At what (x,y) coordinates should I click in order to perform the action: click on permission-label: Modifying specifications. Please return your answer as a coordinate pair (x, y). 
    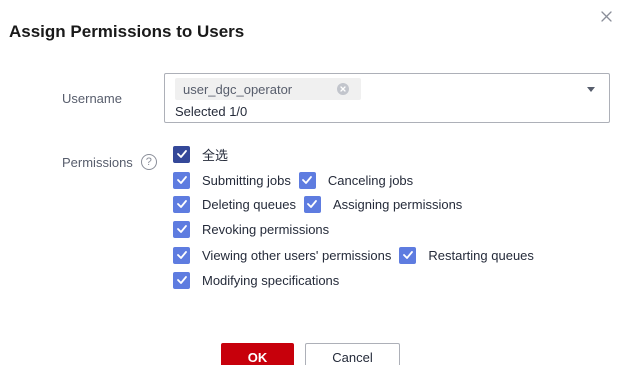
    Looking at the image, I should click on (271, 280).